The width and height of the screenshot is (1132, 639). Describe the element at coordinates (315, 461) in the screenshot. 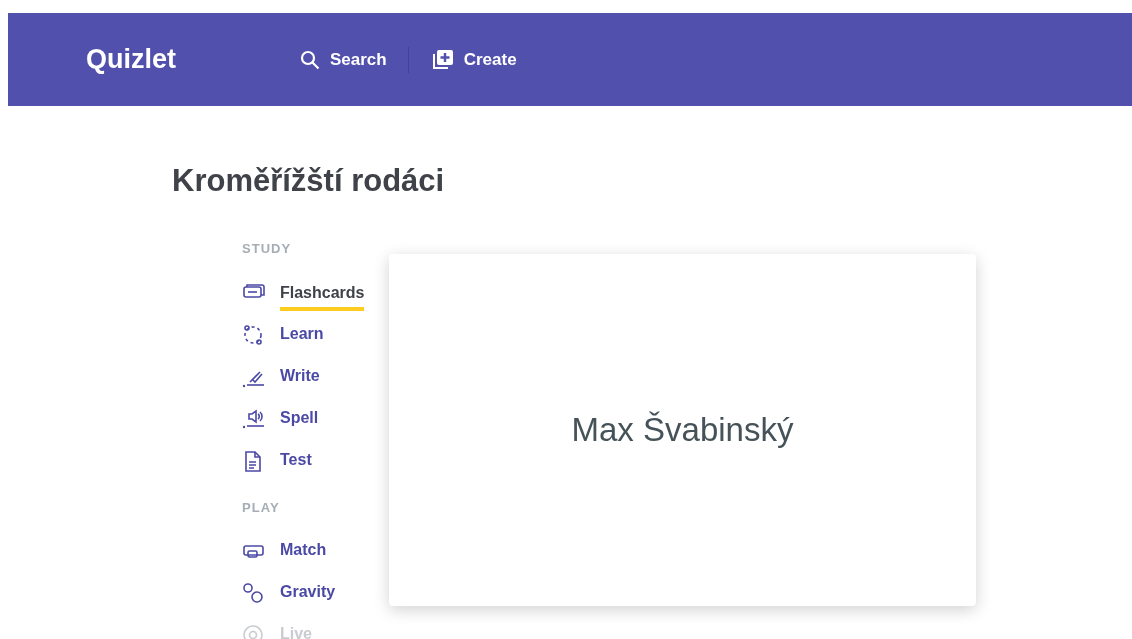

I see `study-mode-link: Test` at that location.